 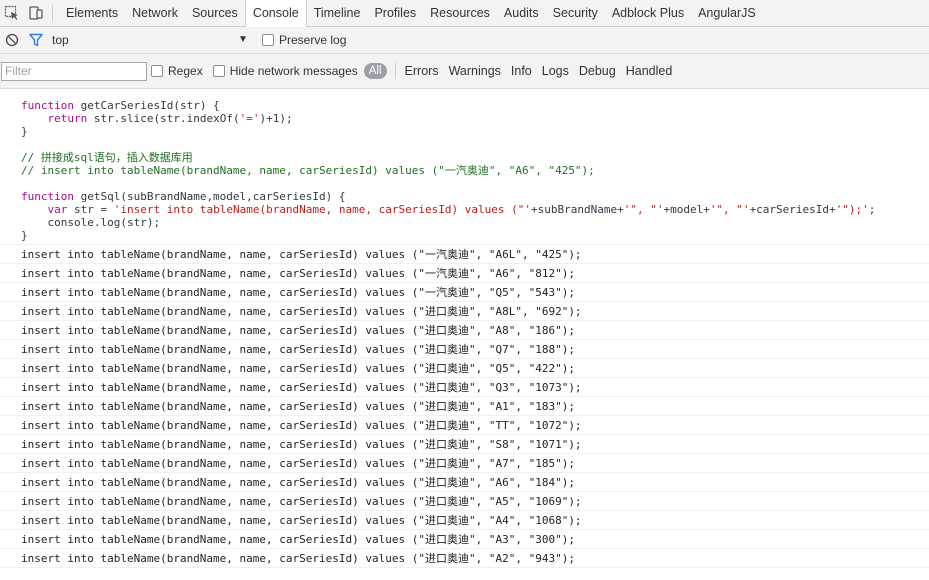 What do you see at coordinates (94, 209) in the screenshot?
I see `code-text: str =` at bounding box center [94, 209].